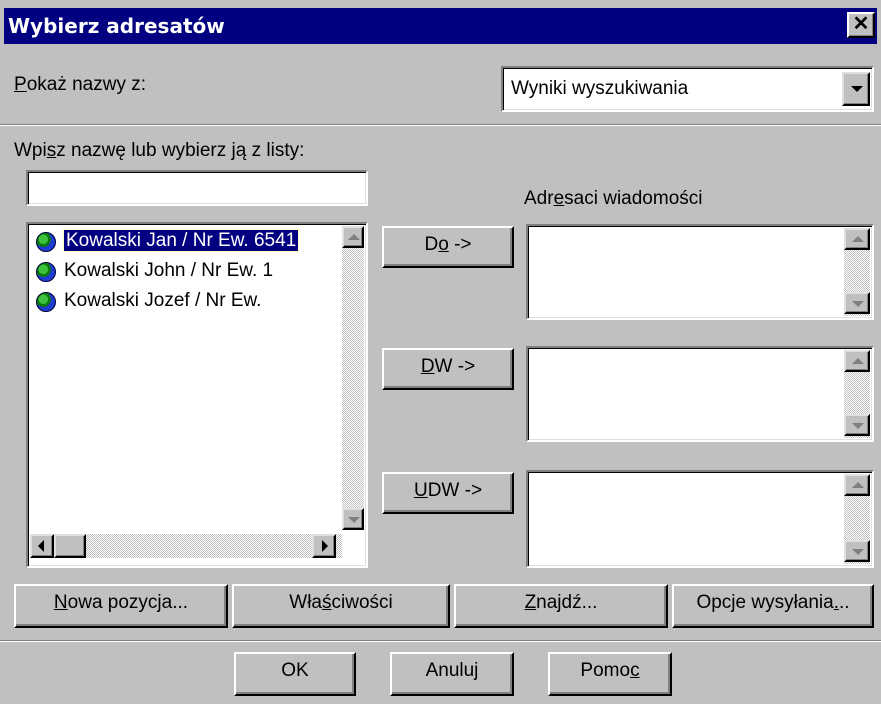 The height and width of the screenshot is (704, 881). Describe the element at coordinates (197, 188) in the screenshot. I see `search-input` at that location.